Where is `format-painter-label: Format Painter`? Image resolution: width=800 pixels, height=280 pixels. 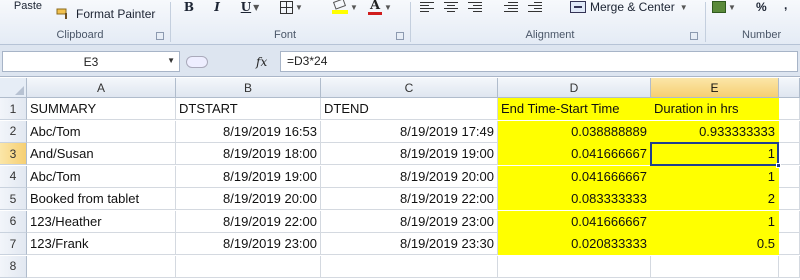 format-painter-label: Format Painter is located at coordinates (116, 14).